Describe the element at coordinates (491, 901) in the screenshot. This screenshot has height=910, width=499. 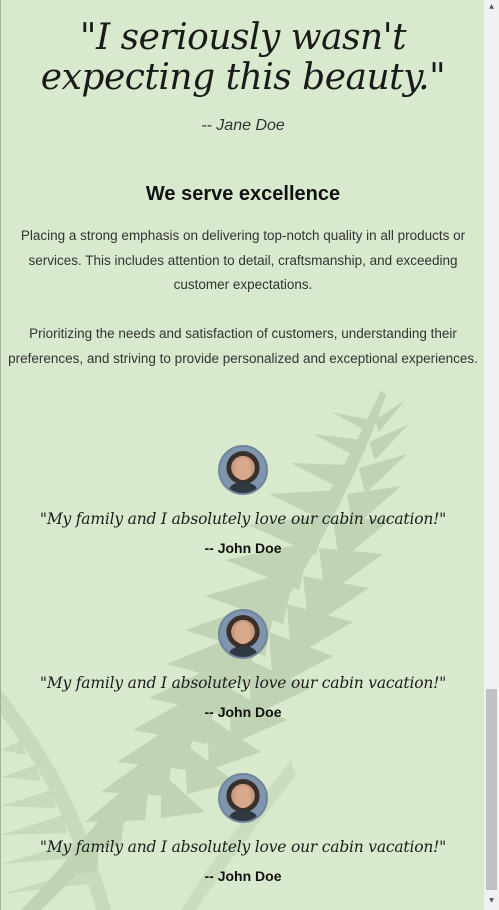
I see `scroll-down-arrow-icon: ▼` at that location.